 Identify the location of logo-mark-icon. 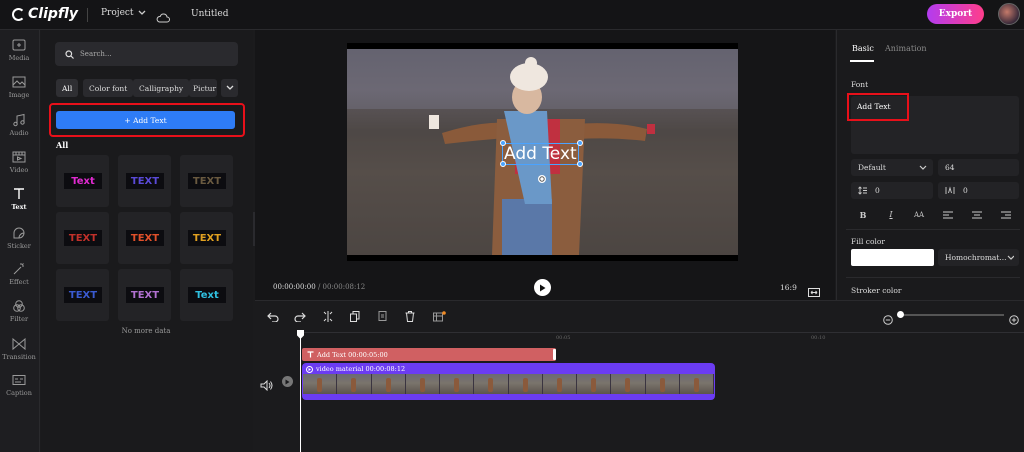
(18, 14).